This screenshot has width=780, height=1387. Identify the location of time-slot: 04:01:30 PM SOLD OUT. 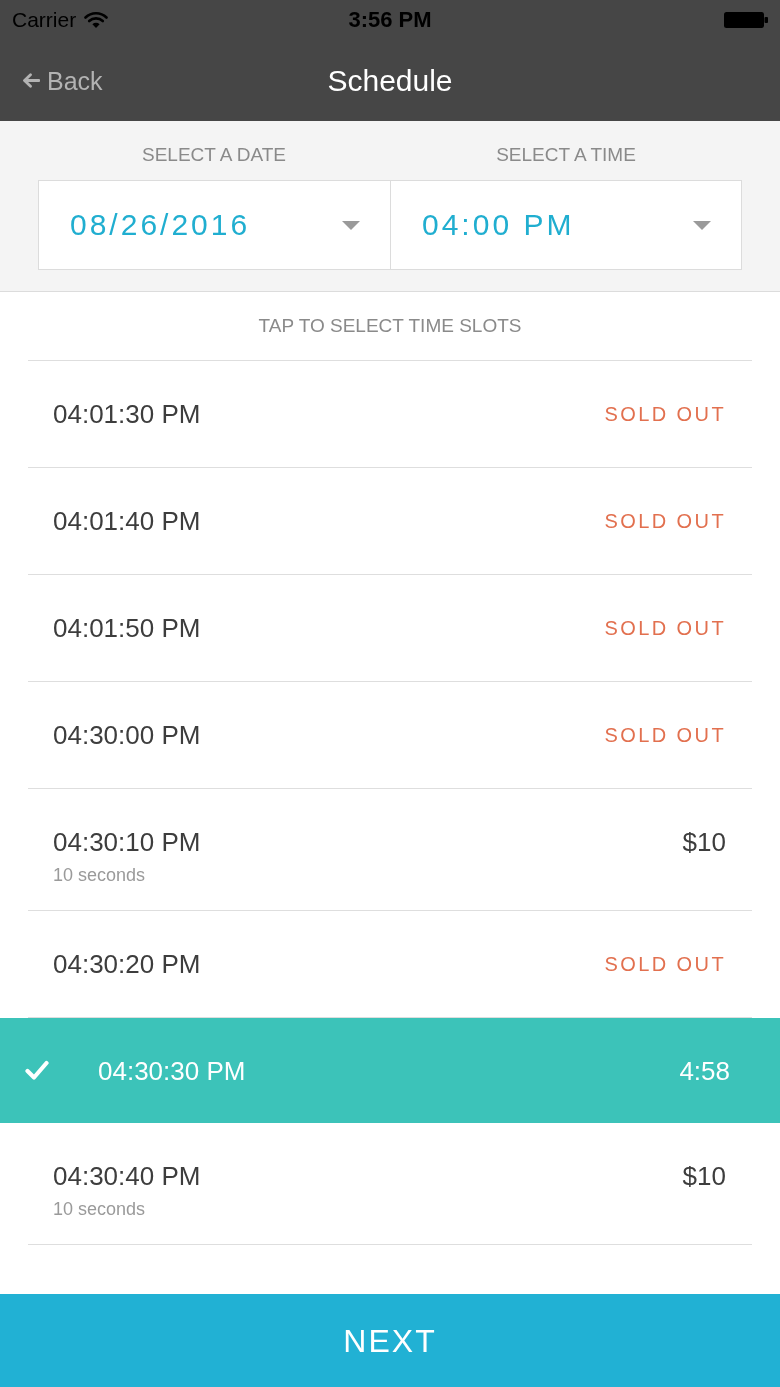
(390, 414).